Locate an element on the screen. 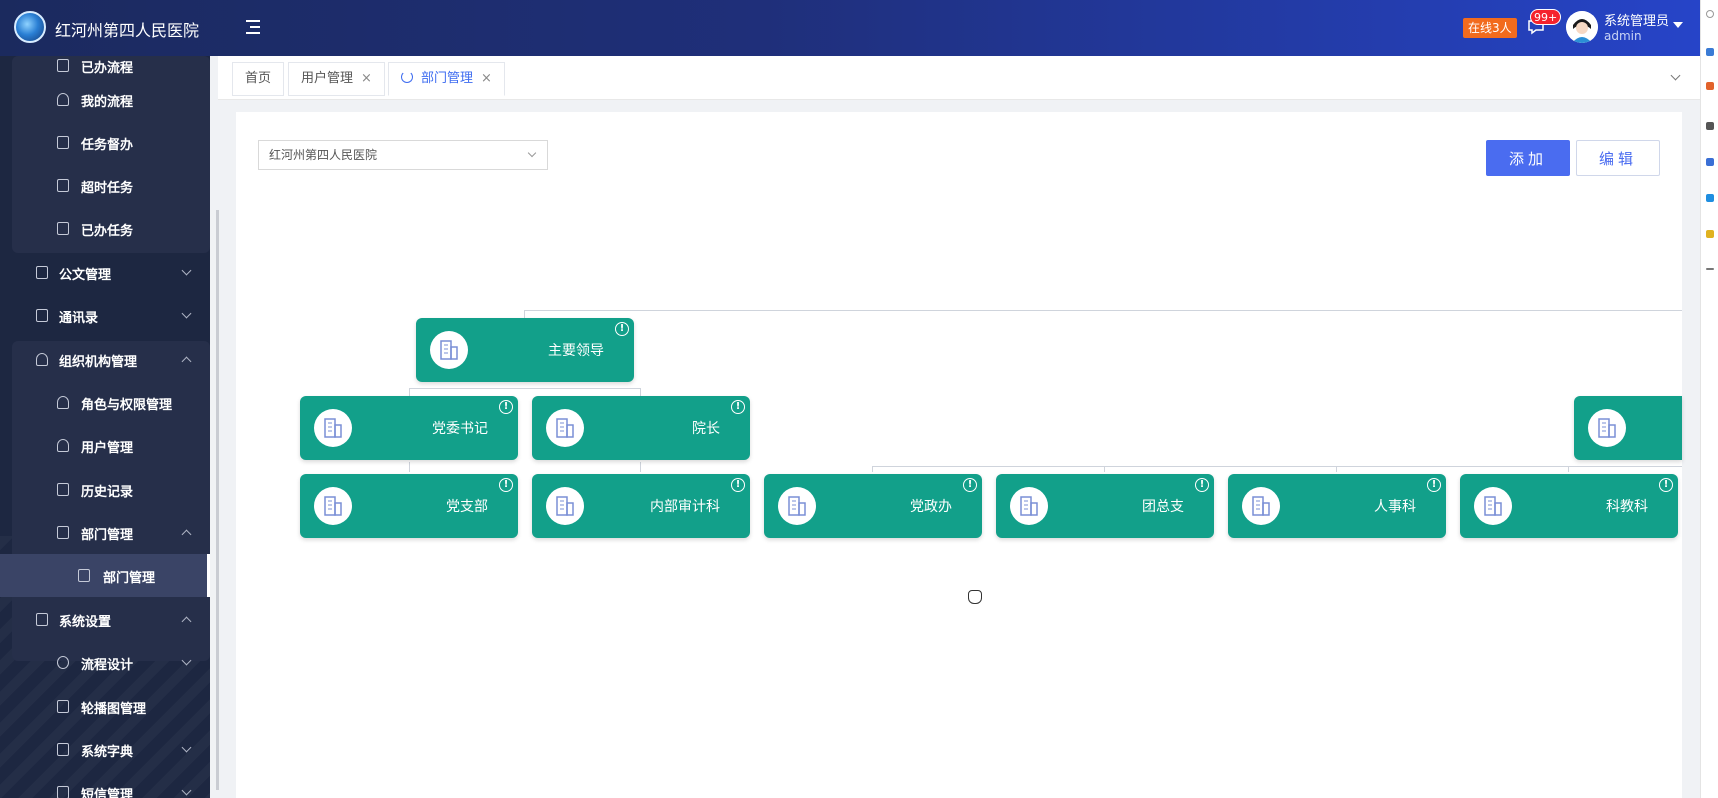 This screenshot has height=798, width=1718. sidebar-item-task-supervise: 任务督办 is located at coordinates (105, 142).